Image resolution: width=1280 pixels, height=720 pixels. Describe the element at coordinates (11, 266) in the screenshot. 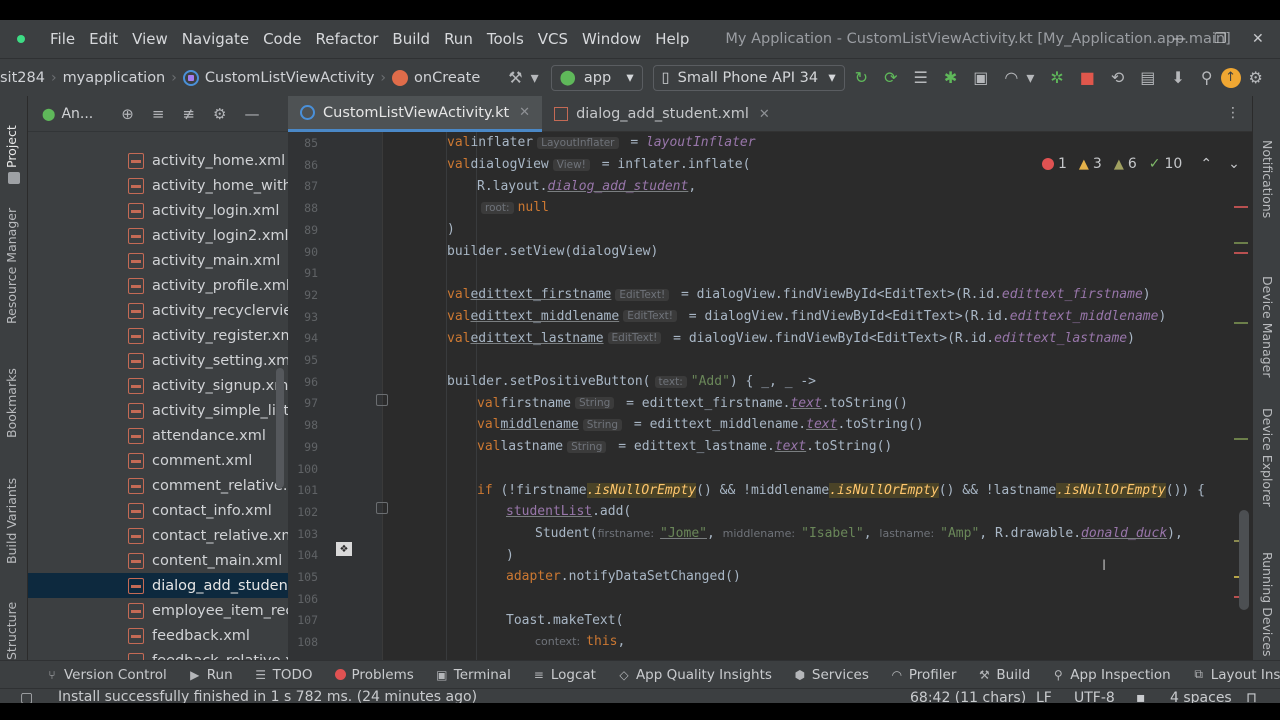

I see `tool-tab-resource-manager: Resource Manager` at that location.